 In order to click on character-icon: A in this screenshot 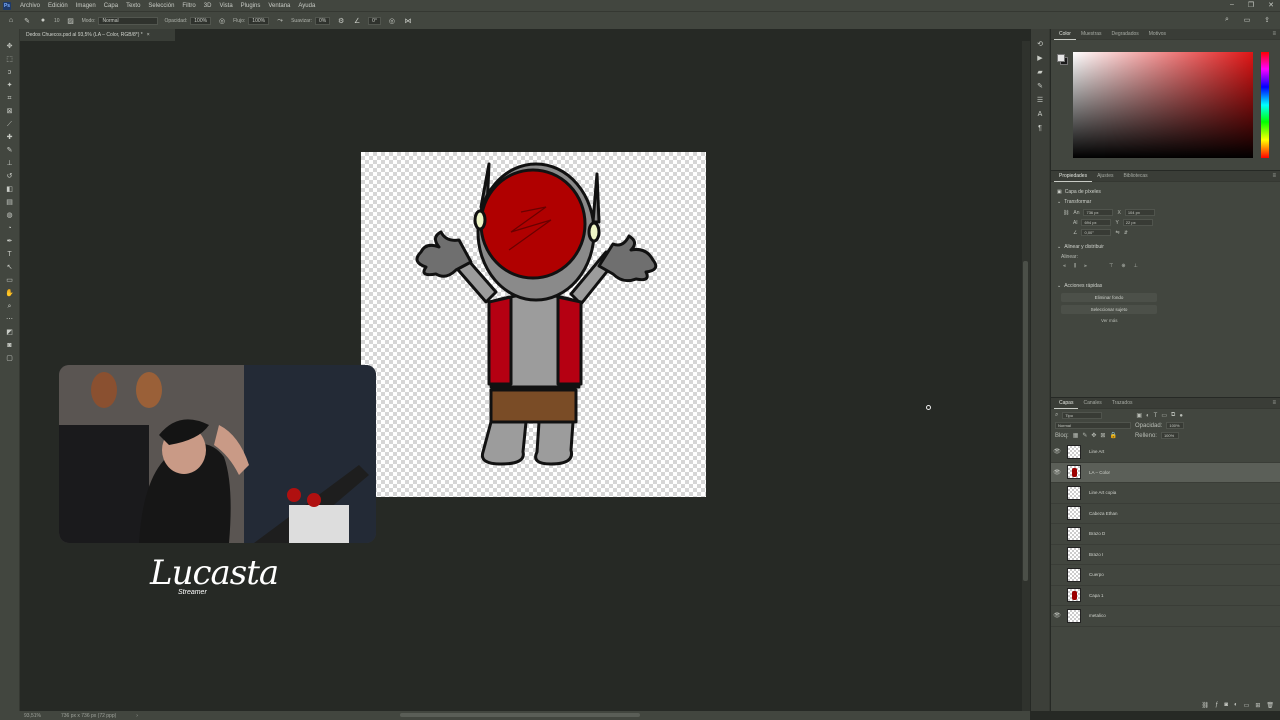, I will do `click(1040, 114)`.